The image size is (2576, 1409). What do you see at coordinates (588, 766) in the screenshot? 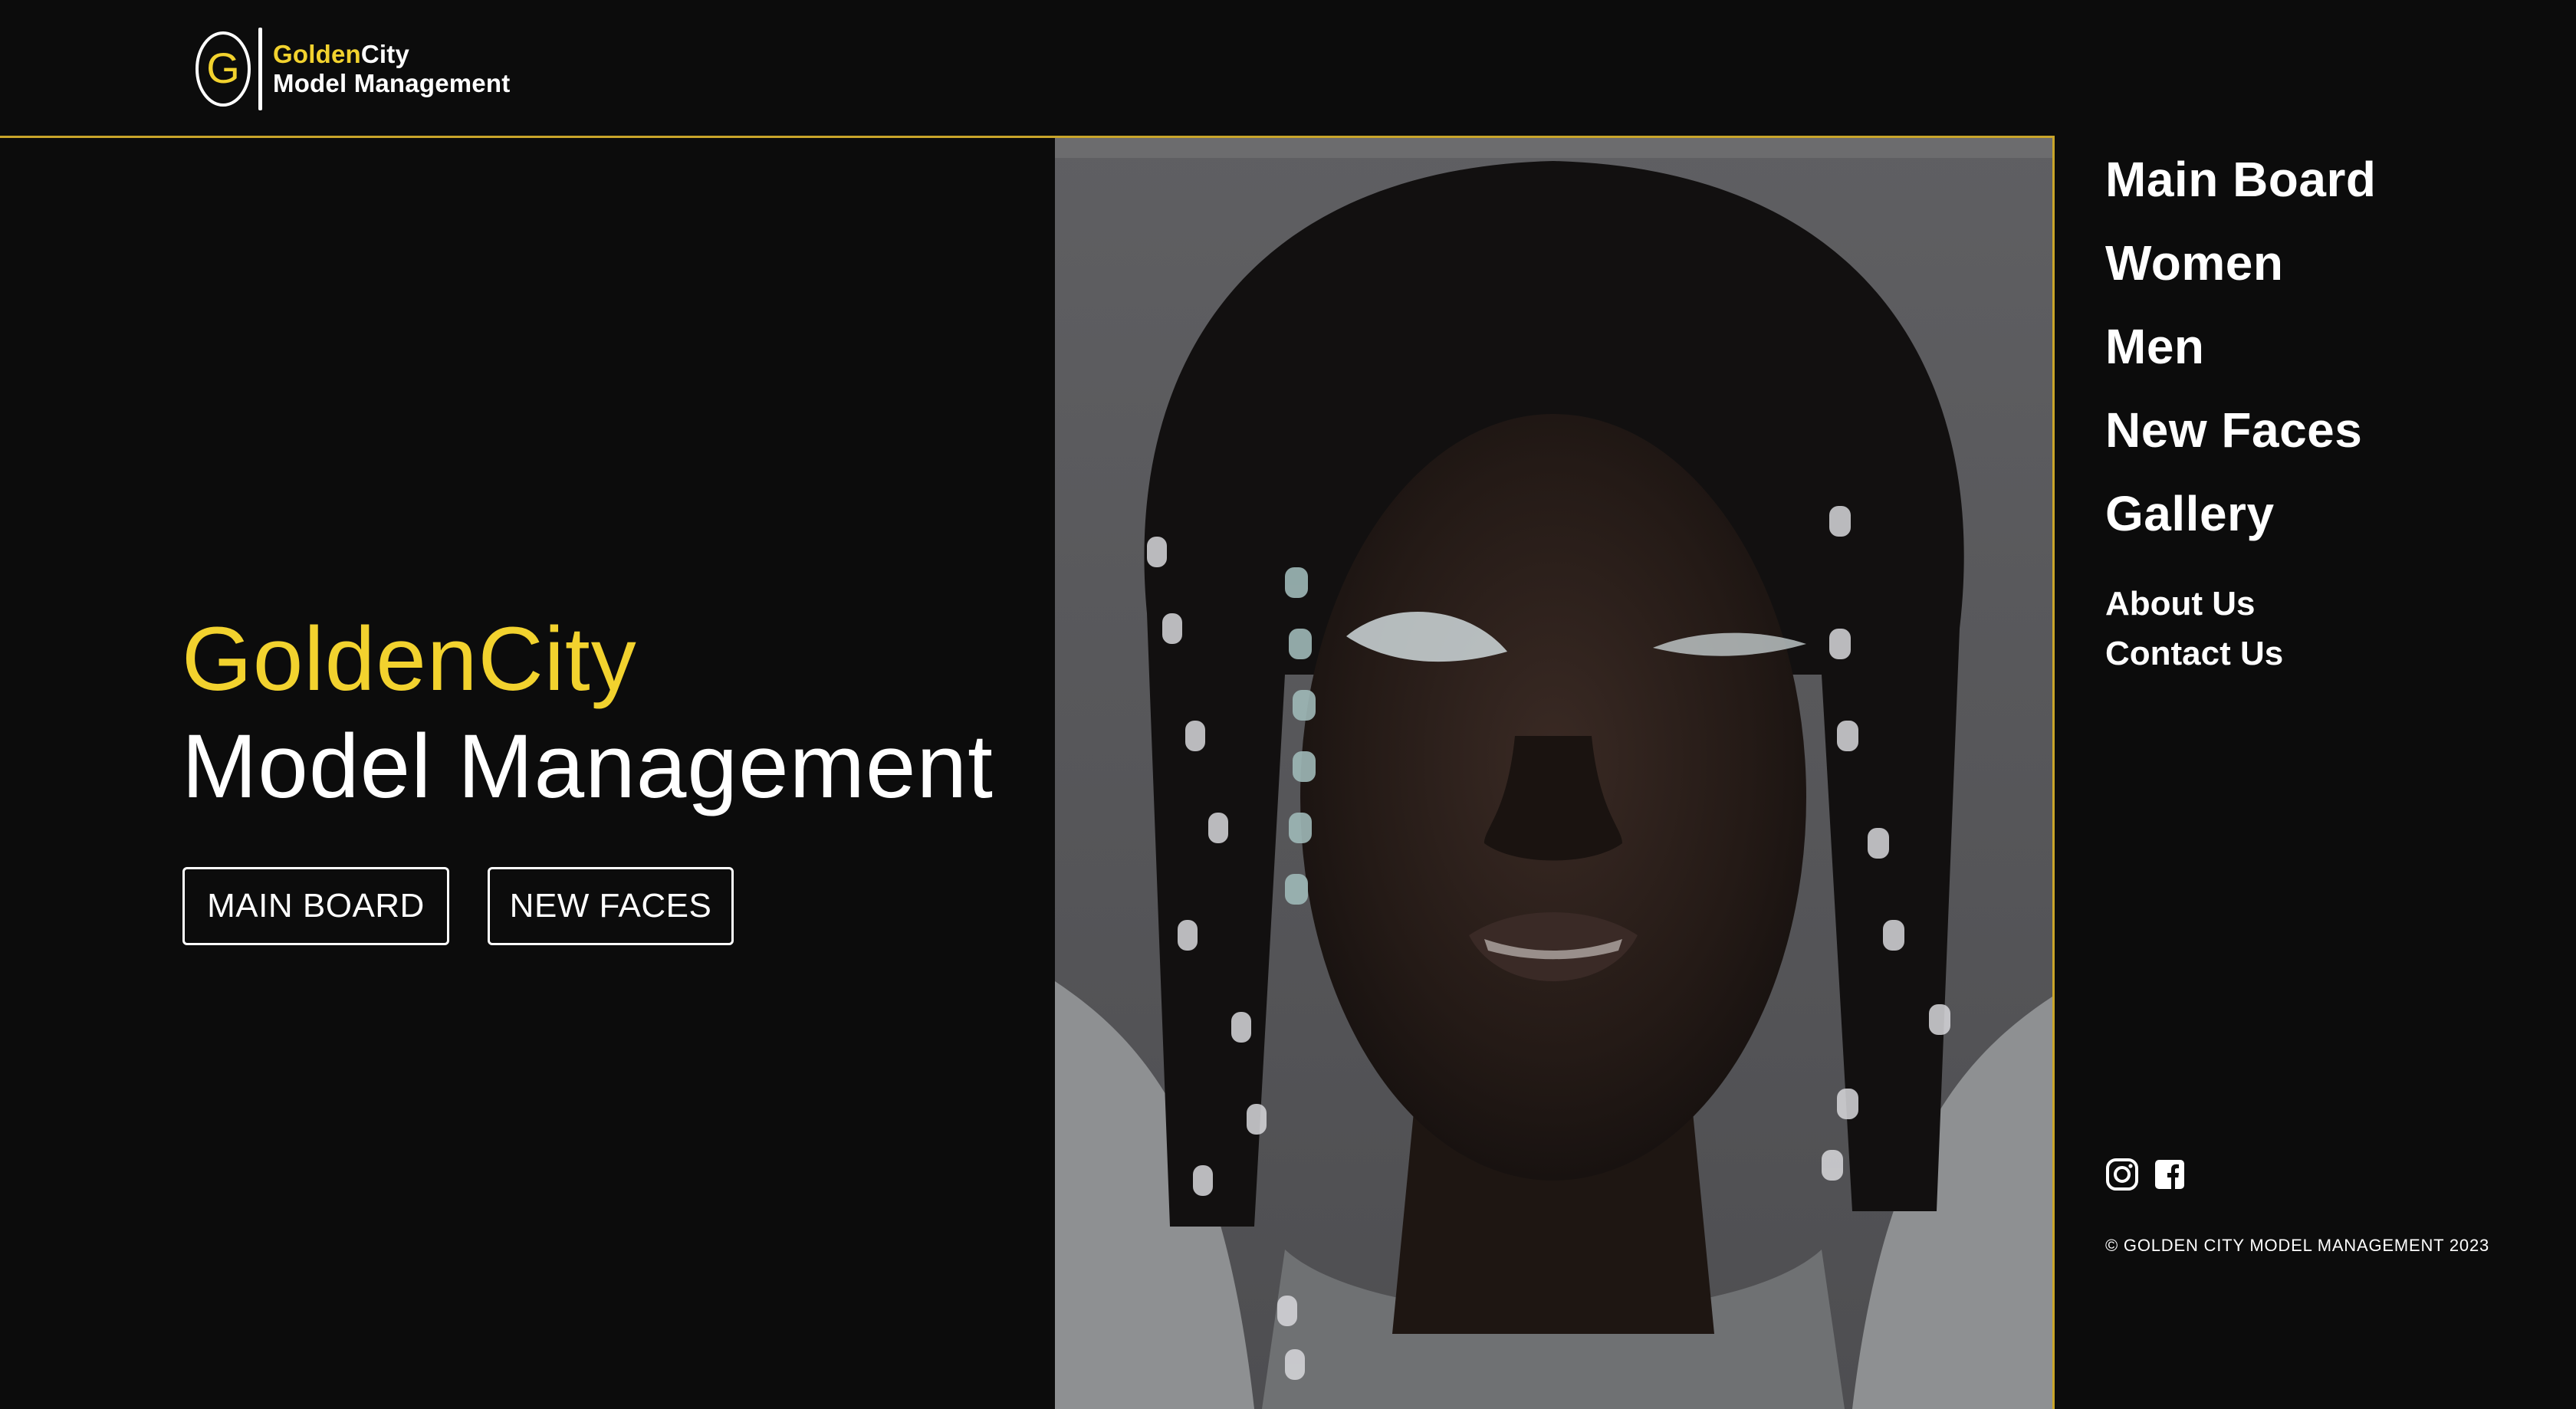
I see `hero-title-subtitle: Model Management` at bounding box center [588, 766].